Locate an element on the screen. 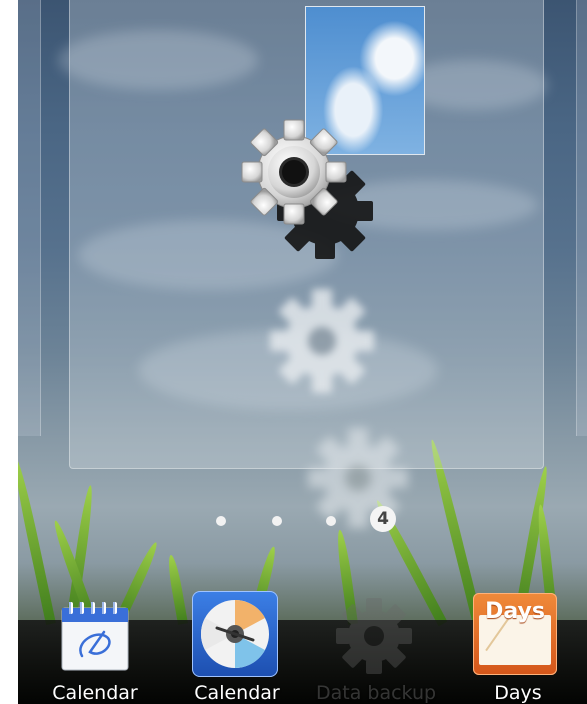 This screenshot has height=704, width=587. previous-page-panel is located at coordinates (29, 218).